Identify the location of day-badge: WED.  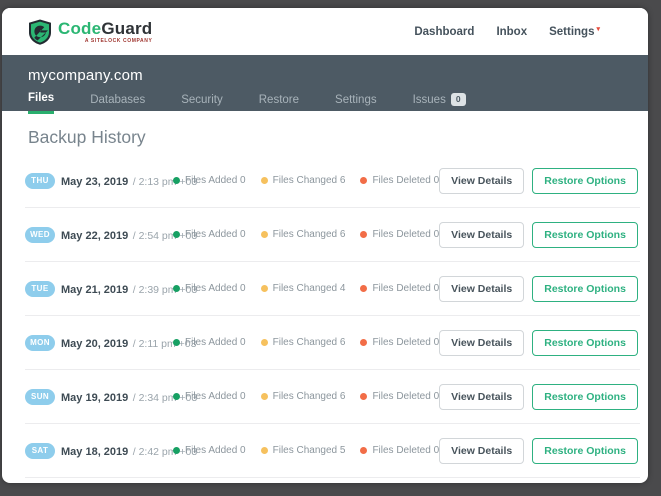
(40, 234).